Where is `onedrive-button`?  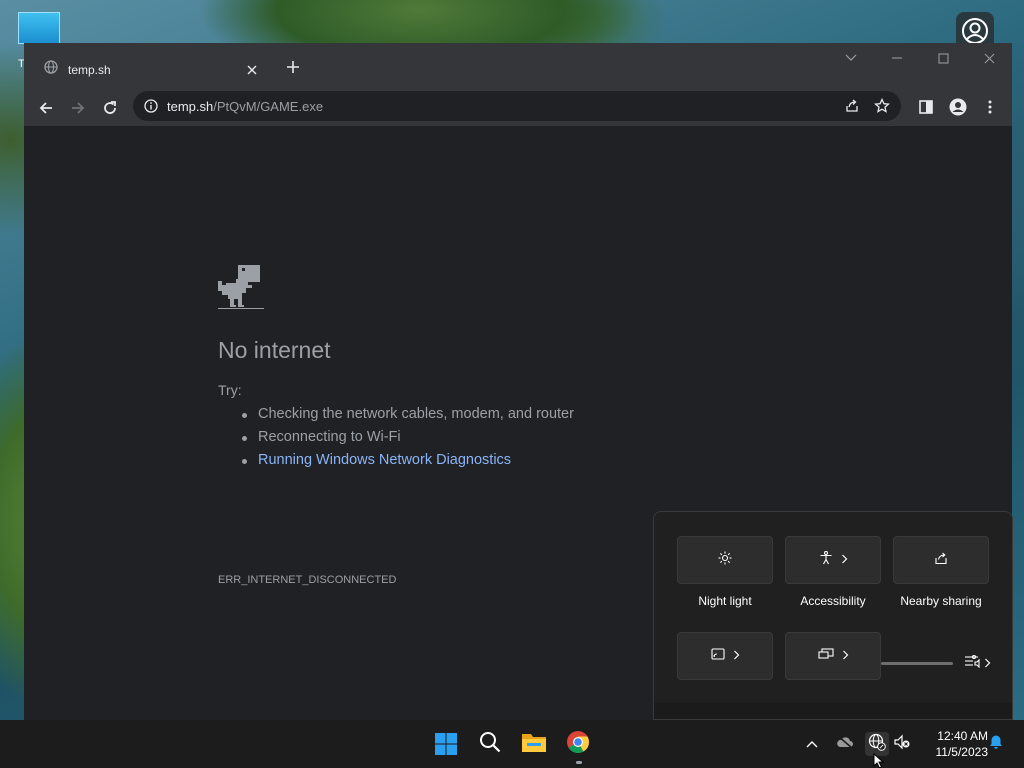 onedrive-button is located at coordinates (845, 744).